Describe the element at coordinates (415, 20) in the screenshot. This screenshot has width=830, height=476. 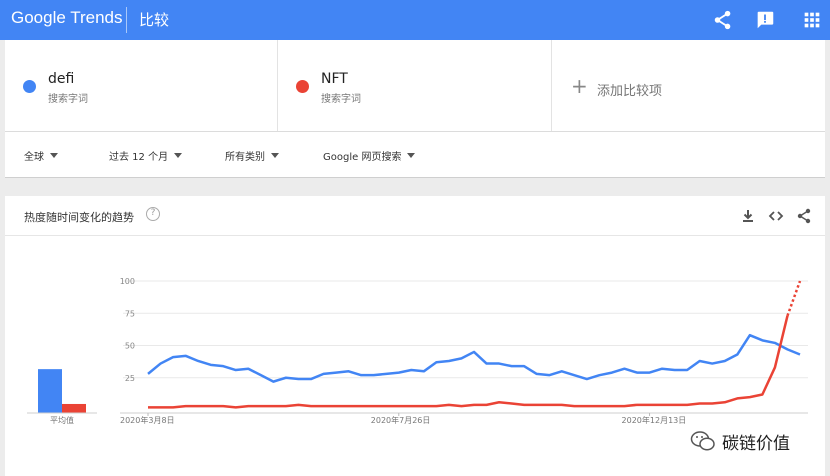
I see `top-app-bar: Google Trends 比较` at that location.